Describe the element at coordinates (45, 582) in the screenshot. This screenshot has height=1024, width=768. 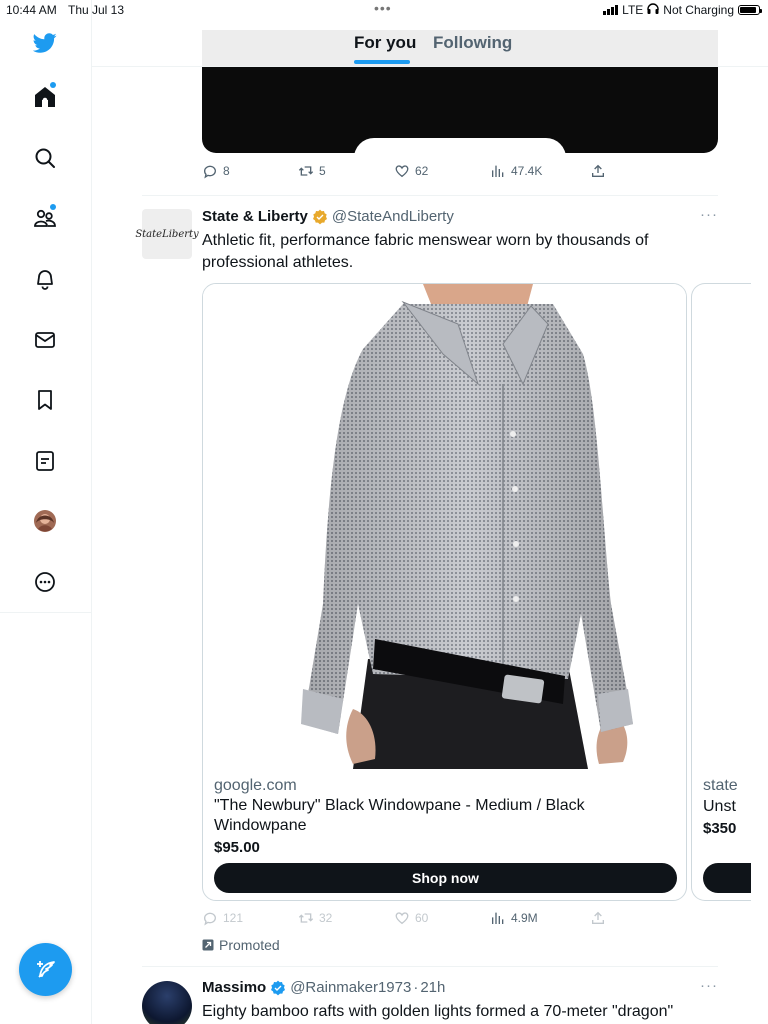
I see `more-icon` at that location.